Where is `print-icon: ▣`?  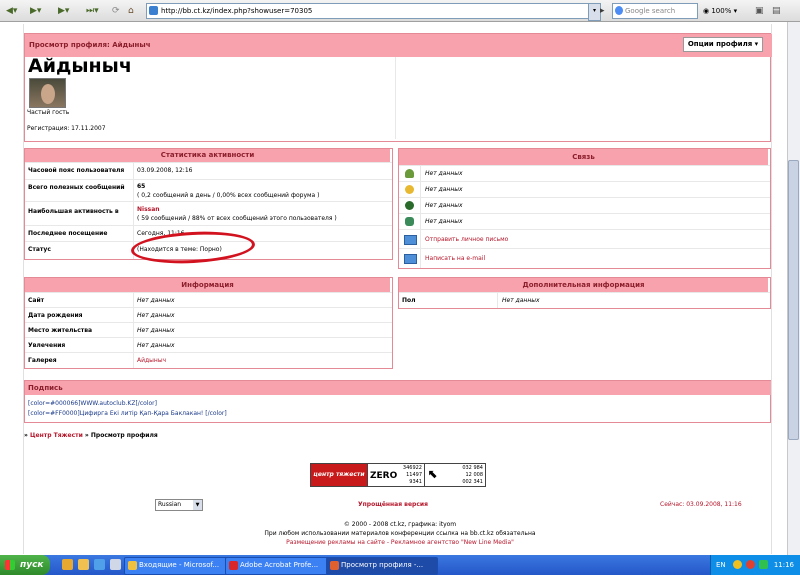
print-icon: ▣ is located at coordinates (759, 11).